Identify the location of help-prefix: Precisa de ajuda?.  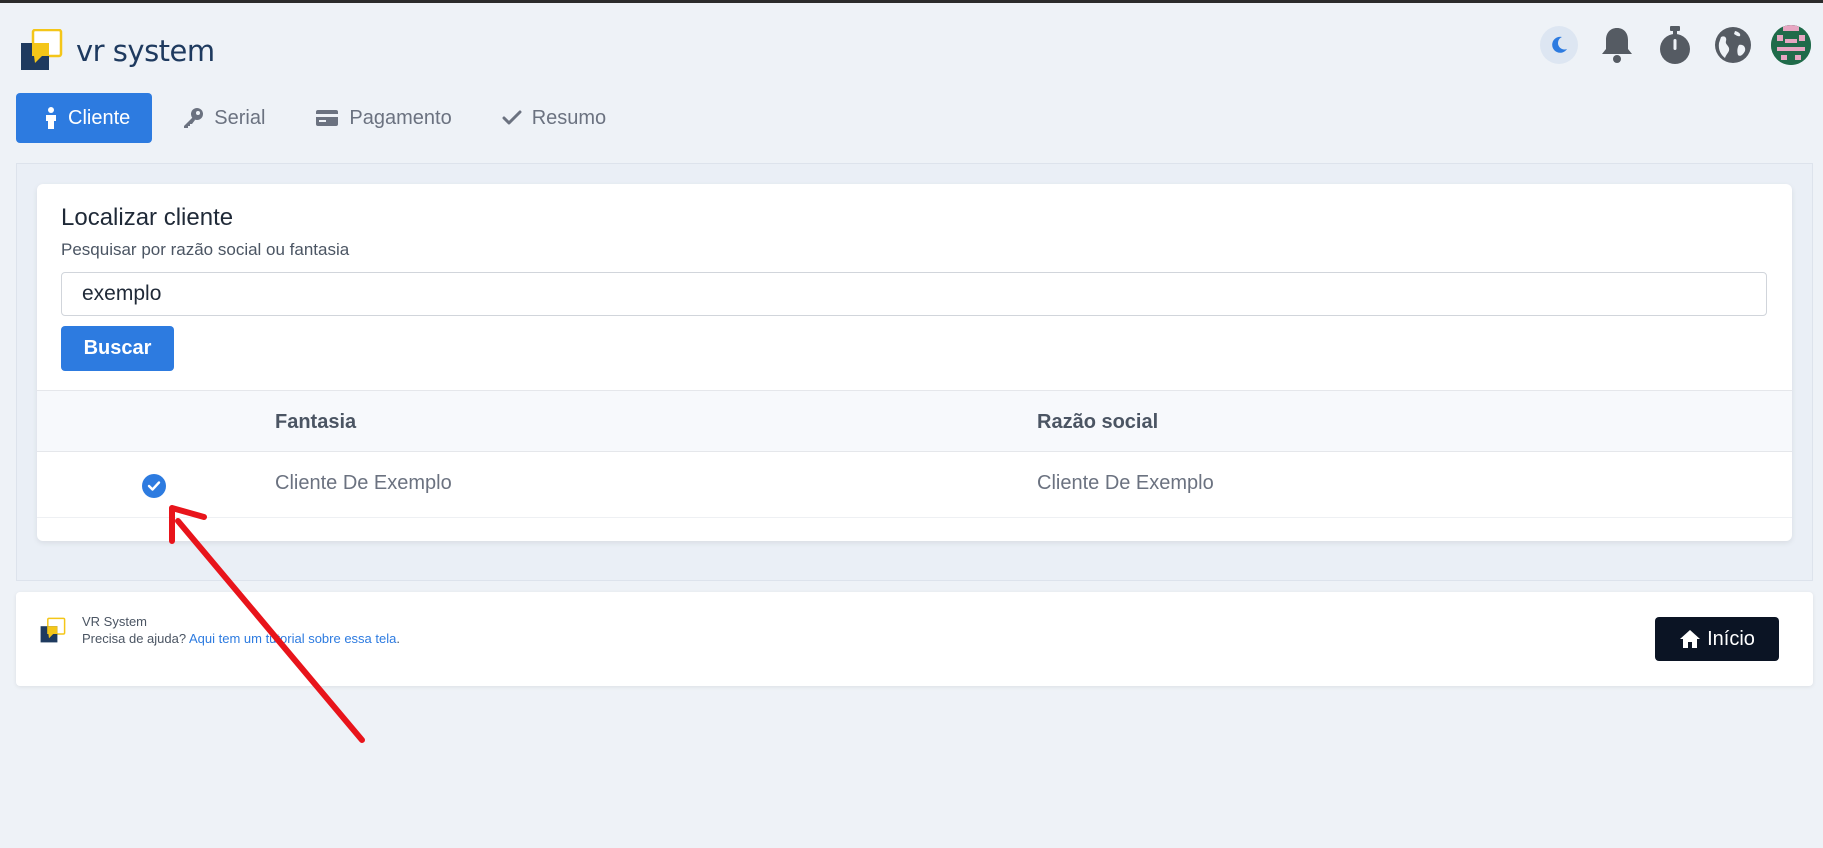
(134, 638).